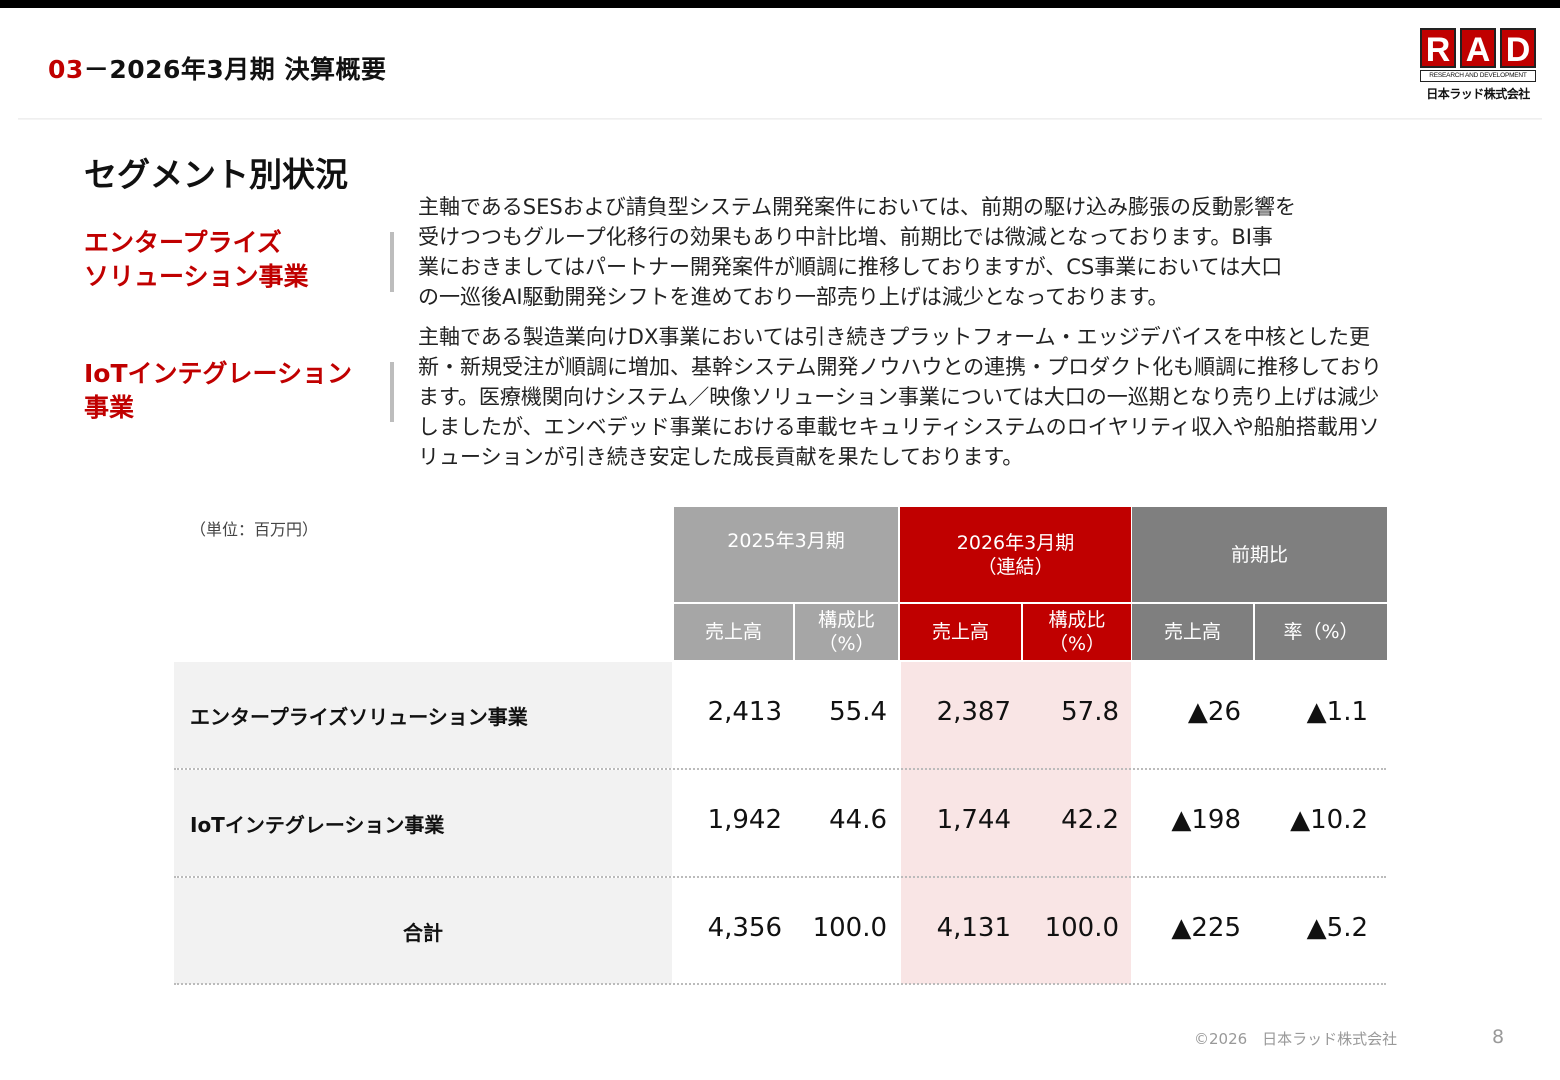 The width and height of the screenshot is (1560, 1080). Describe the element at coordinates (248, 69) in the screenshot. I see `header-title-text: 2026年3月期 決算概要` at that location.